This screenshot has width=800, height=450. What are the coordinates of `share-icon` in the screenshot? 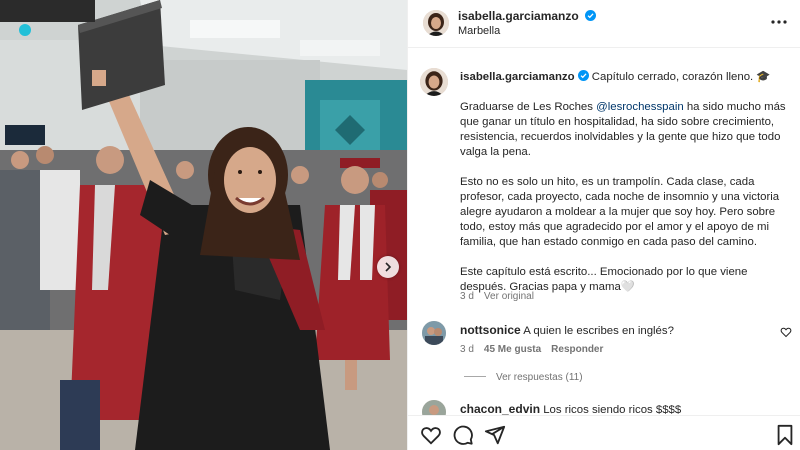 It's located at (495, 435).